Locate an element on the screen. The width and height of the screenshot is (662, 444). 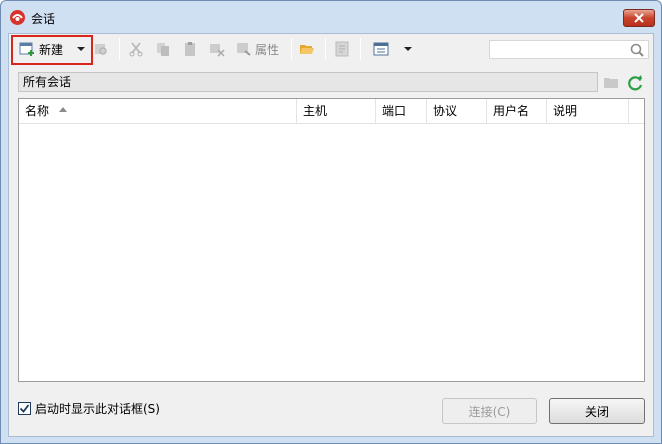
view-list-icon is located at coordinates (381, 49).